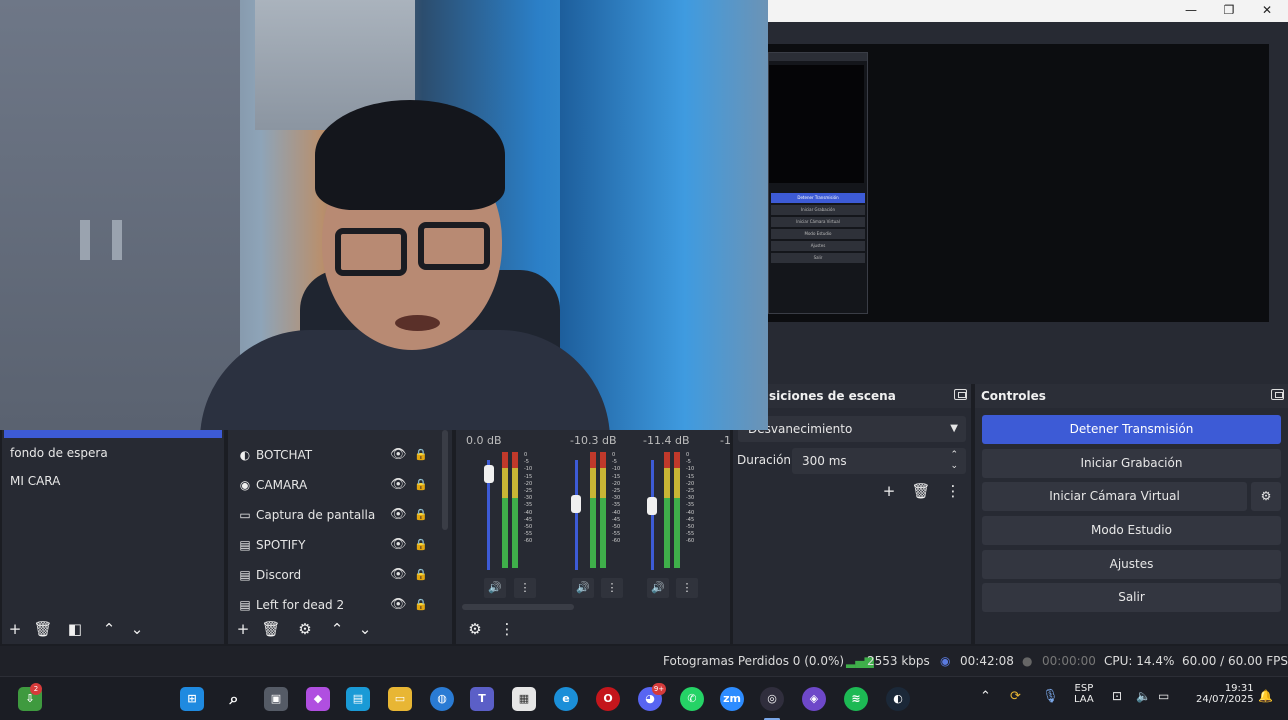  I want to click on mixer-menu-button: ⋮, so click(507, 629).